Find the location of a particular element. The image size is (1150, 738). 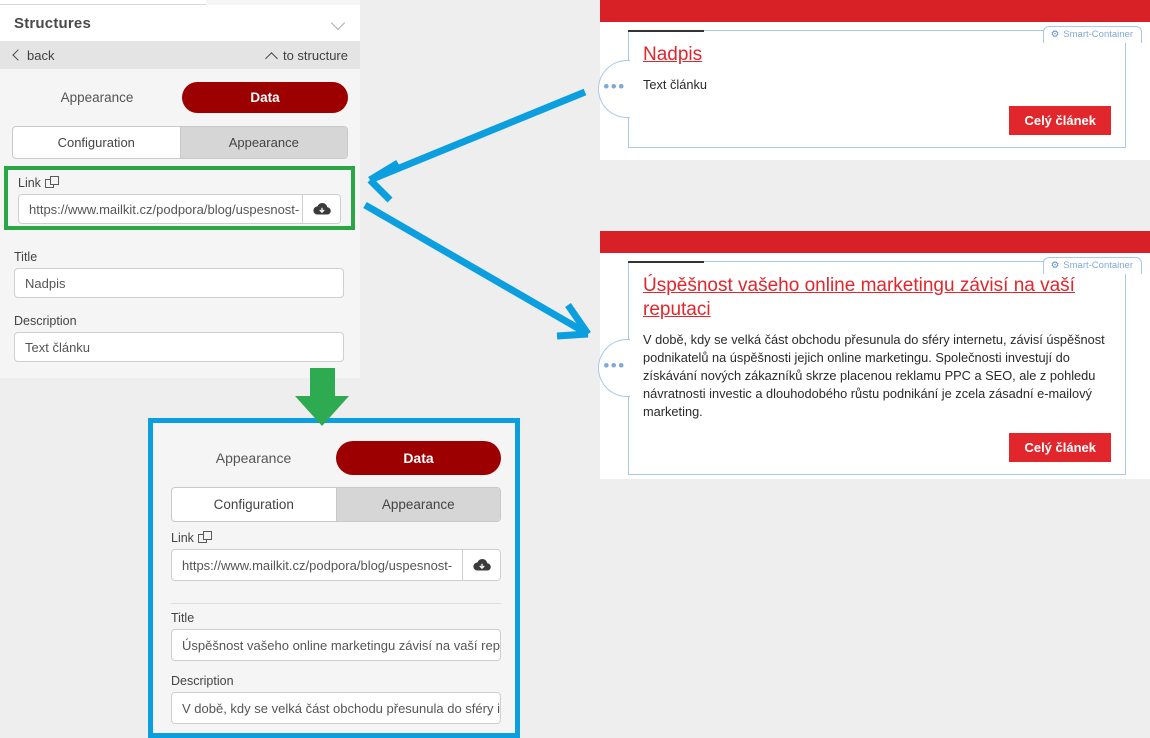

chevron-down-icon is located at coordinates (339, 23).